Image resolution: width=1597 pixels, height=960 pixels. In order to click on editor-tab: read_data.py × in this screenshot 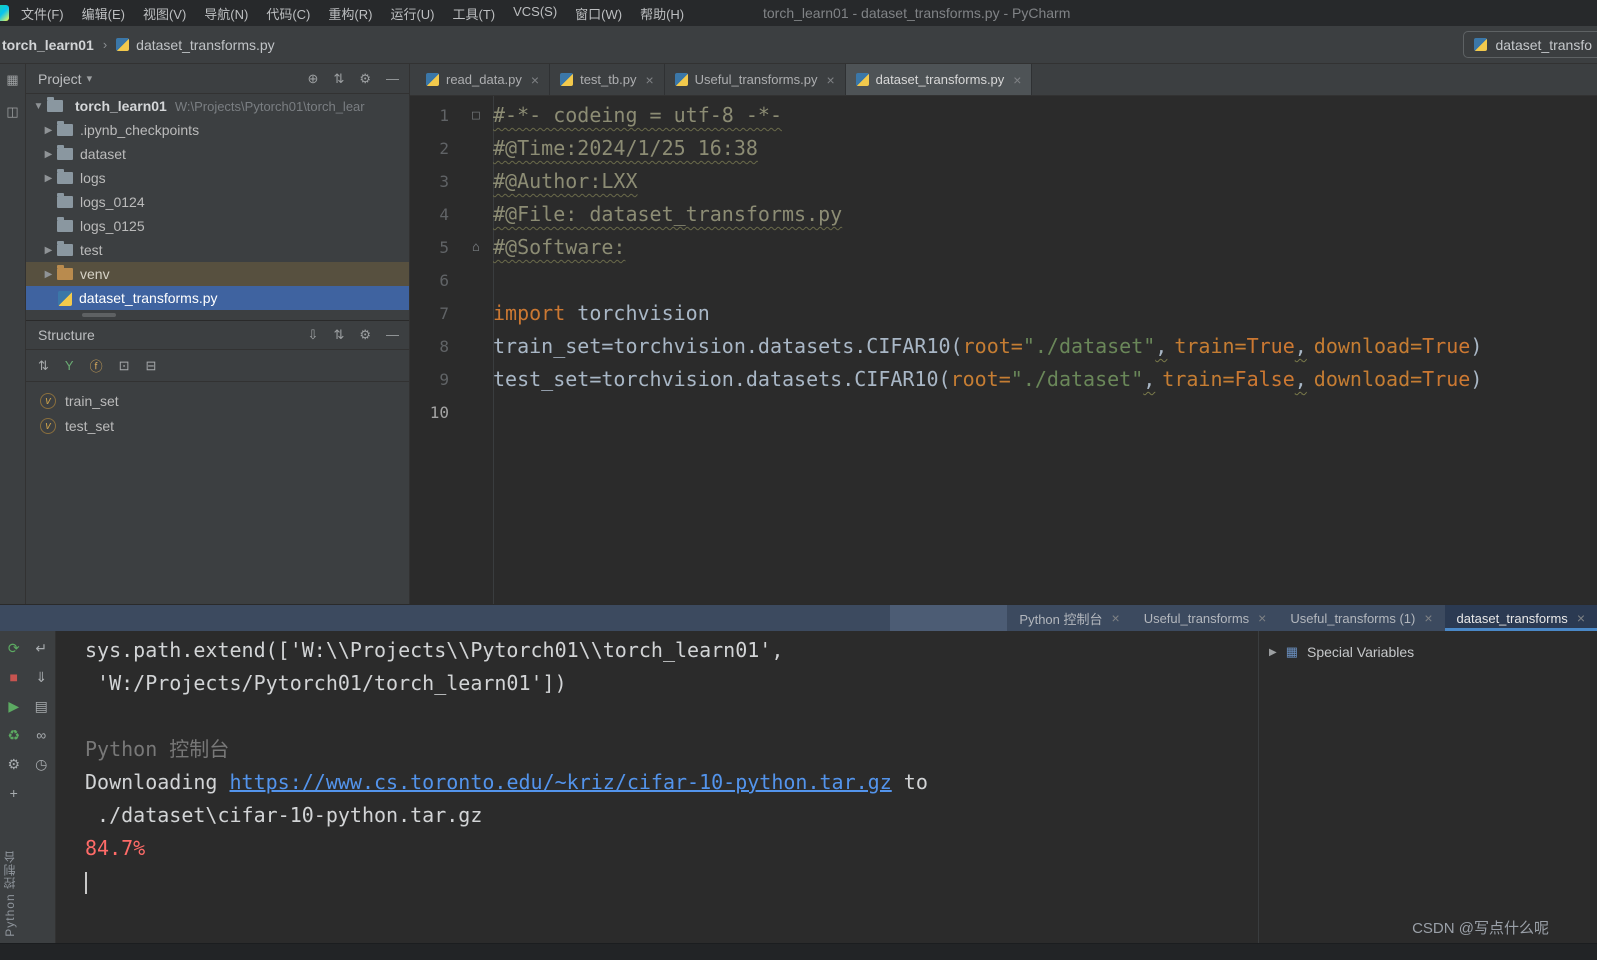, I will do `click(483, 79)`.